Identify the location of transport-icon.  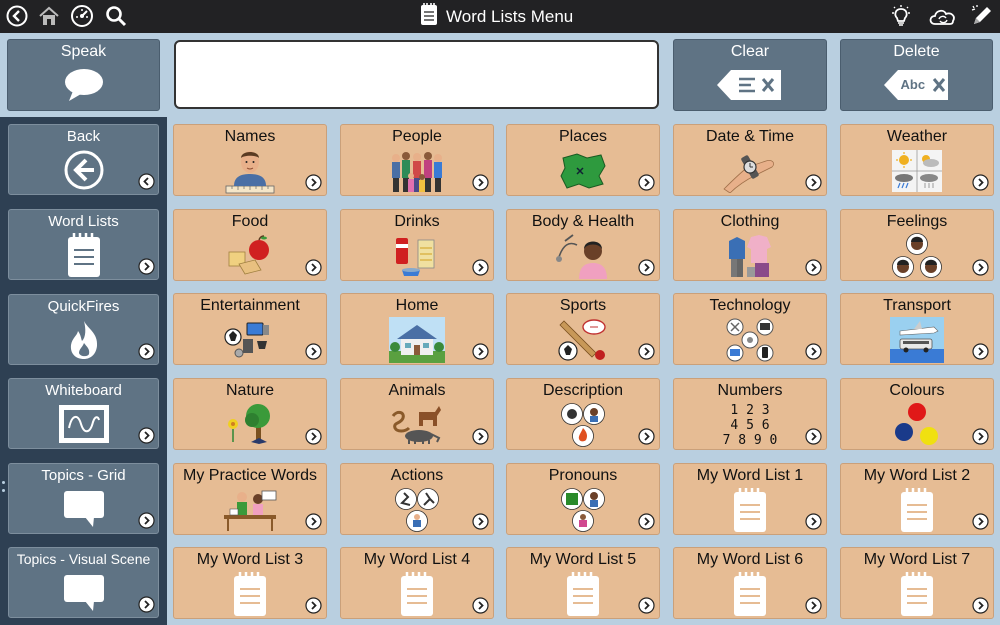
(917, 340).